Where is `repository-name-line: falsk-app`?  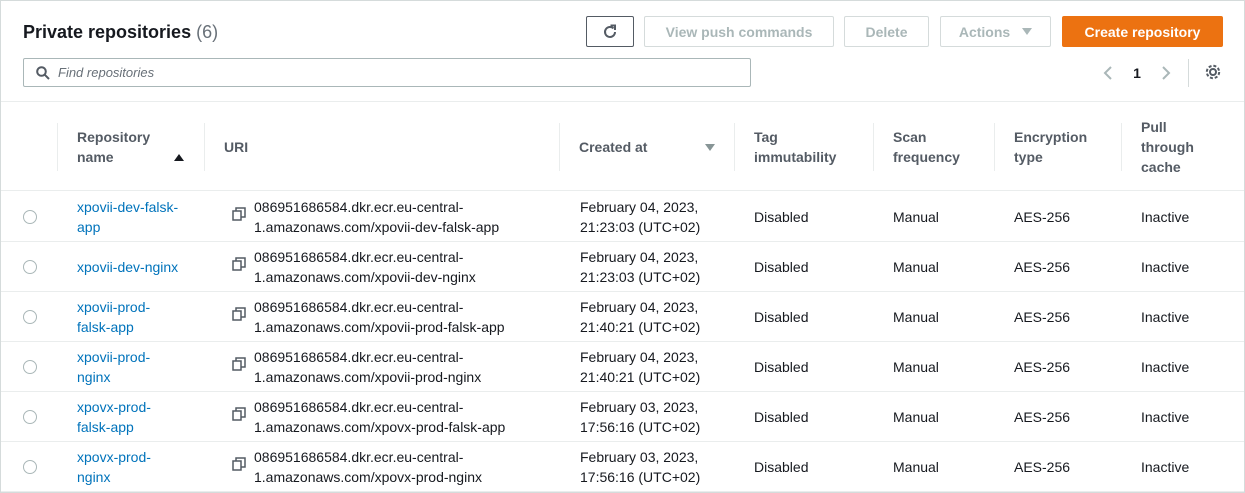
repository-name-line: falsk-app is located at coordinates (105, 327).